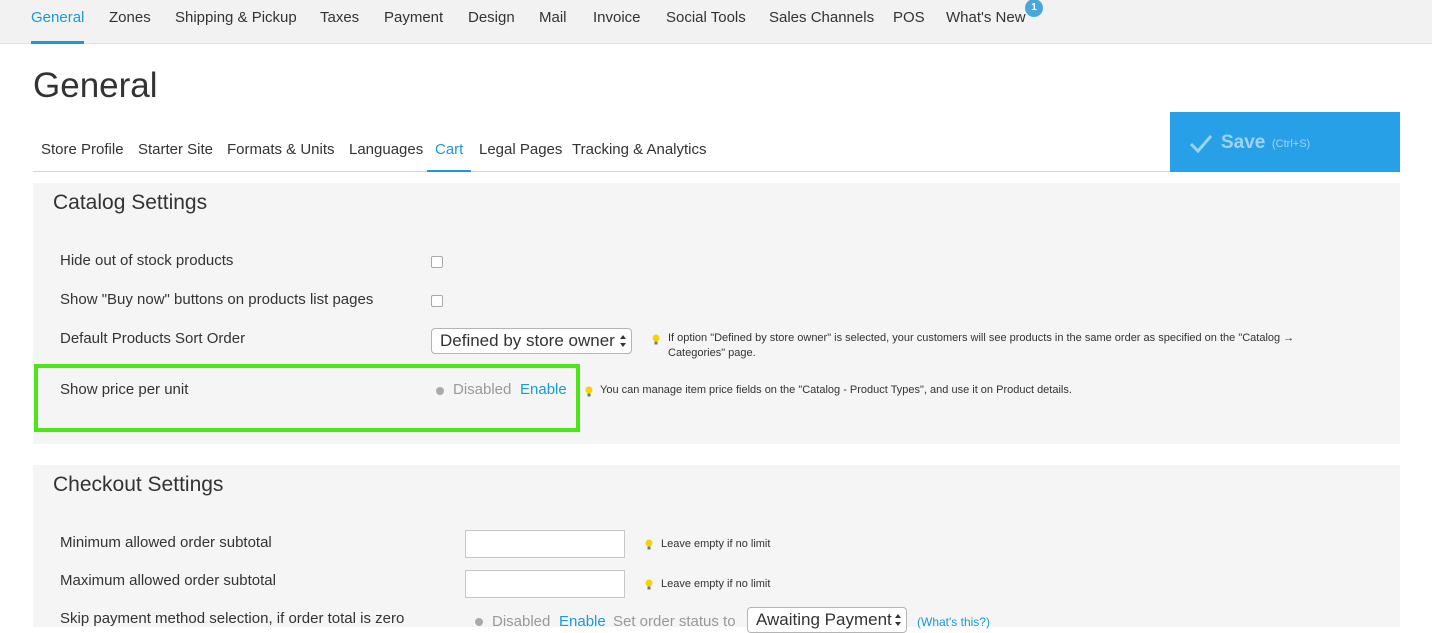  What do you see at coordinates (716, 584) in the screenshot?
I see `max-subtotal-tip: Leave empty if no limit` at bounding box center [716, 584].